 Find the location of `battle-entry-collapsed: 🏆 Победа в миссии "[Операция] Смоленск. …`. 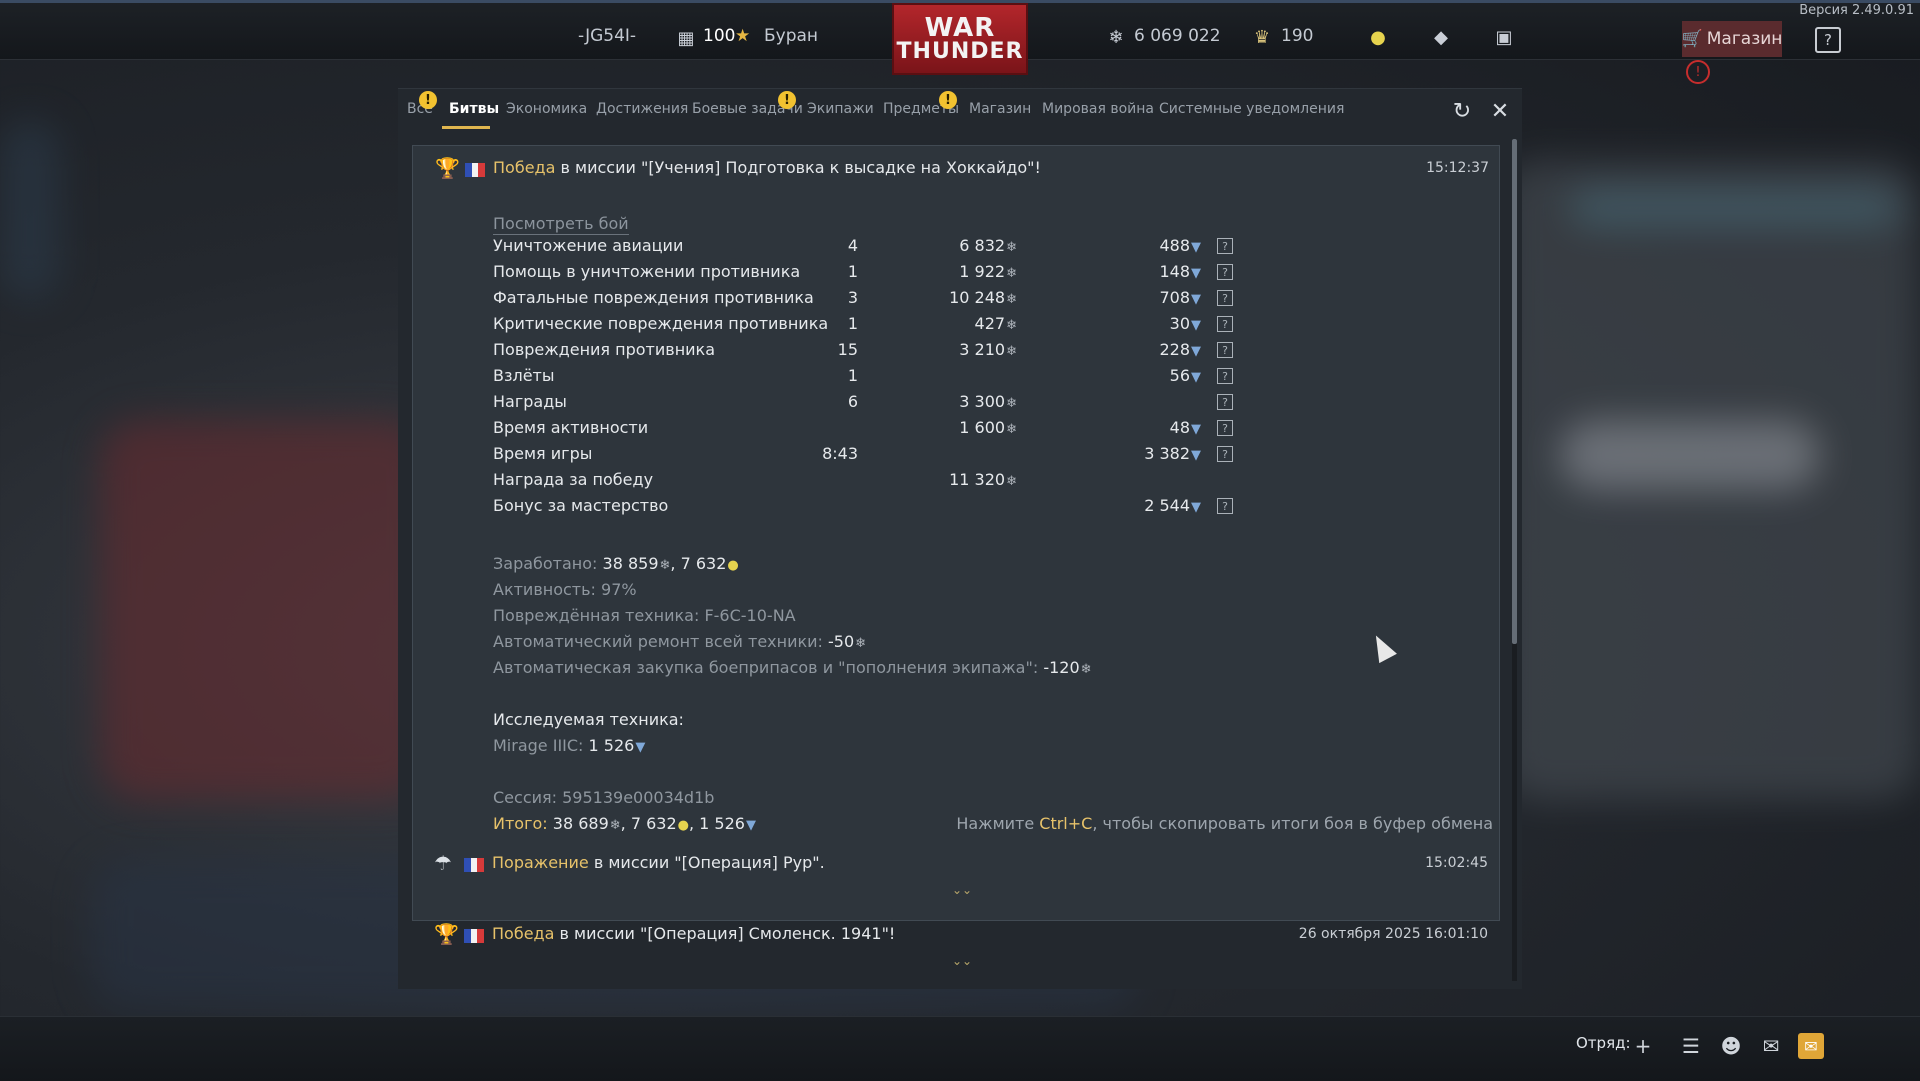

battle-entry-collapsed: 🏆 Победа в миссии "[Операция] Смоленск. … is located at coordinates (956, 942).